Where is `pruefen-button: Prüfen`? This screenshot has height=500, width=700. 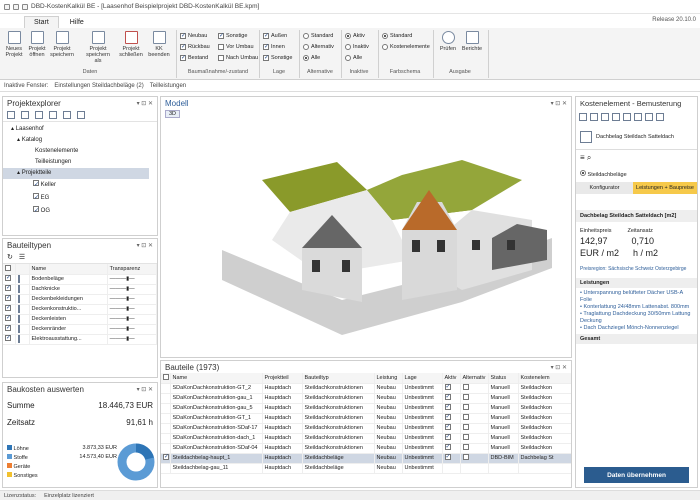
pruefen-button: Prüfen is located at coordinates (448, 41).